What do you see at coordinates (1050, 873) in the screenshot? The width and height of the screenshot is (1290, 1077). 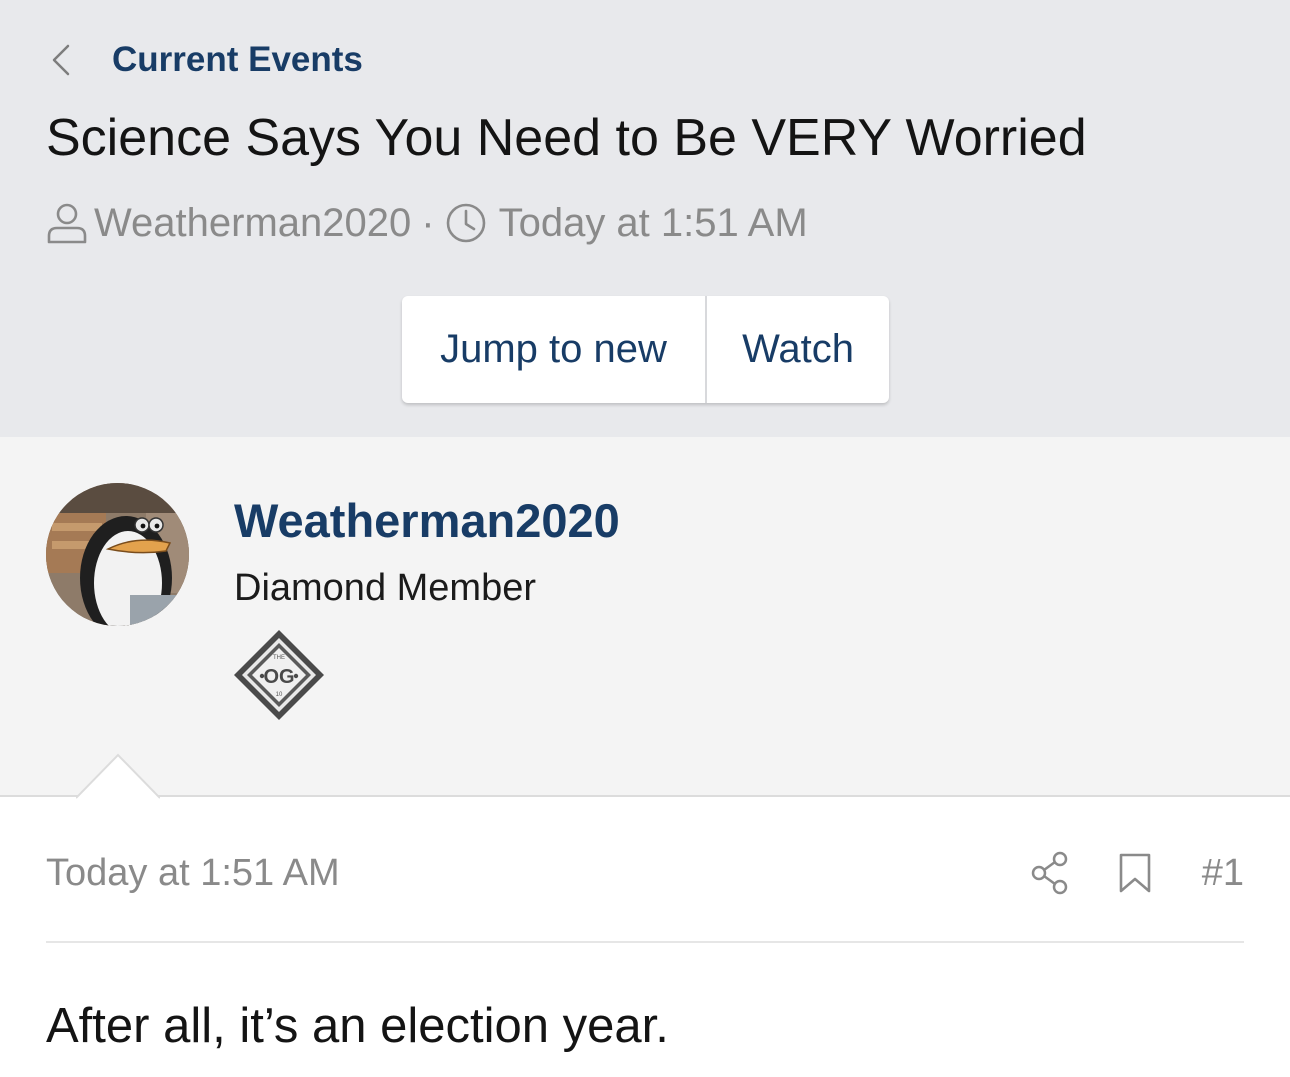 I see `share-icon` at bounding box center [1050, 873].